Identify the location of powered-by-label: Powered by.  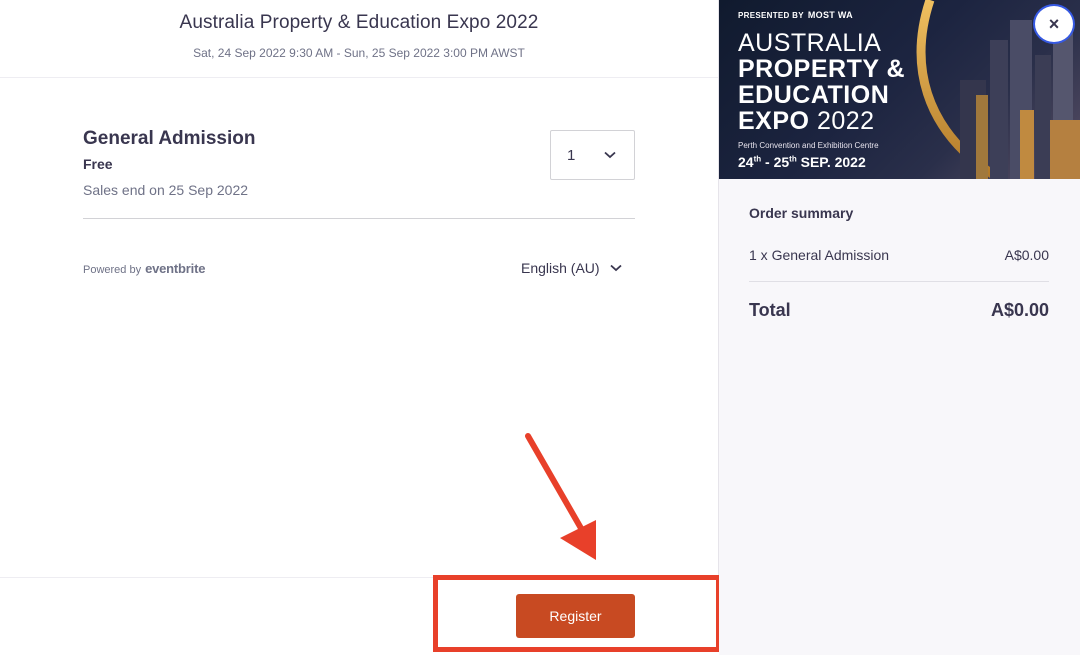
(112, 270).